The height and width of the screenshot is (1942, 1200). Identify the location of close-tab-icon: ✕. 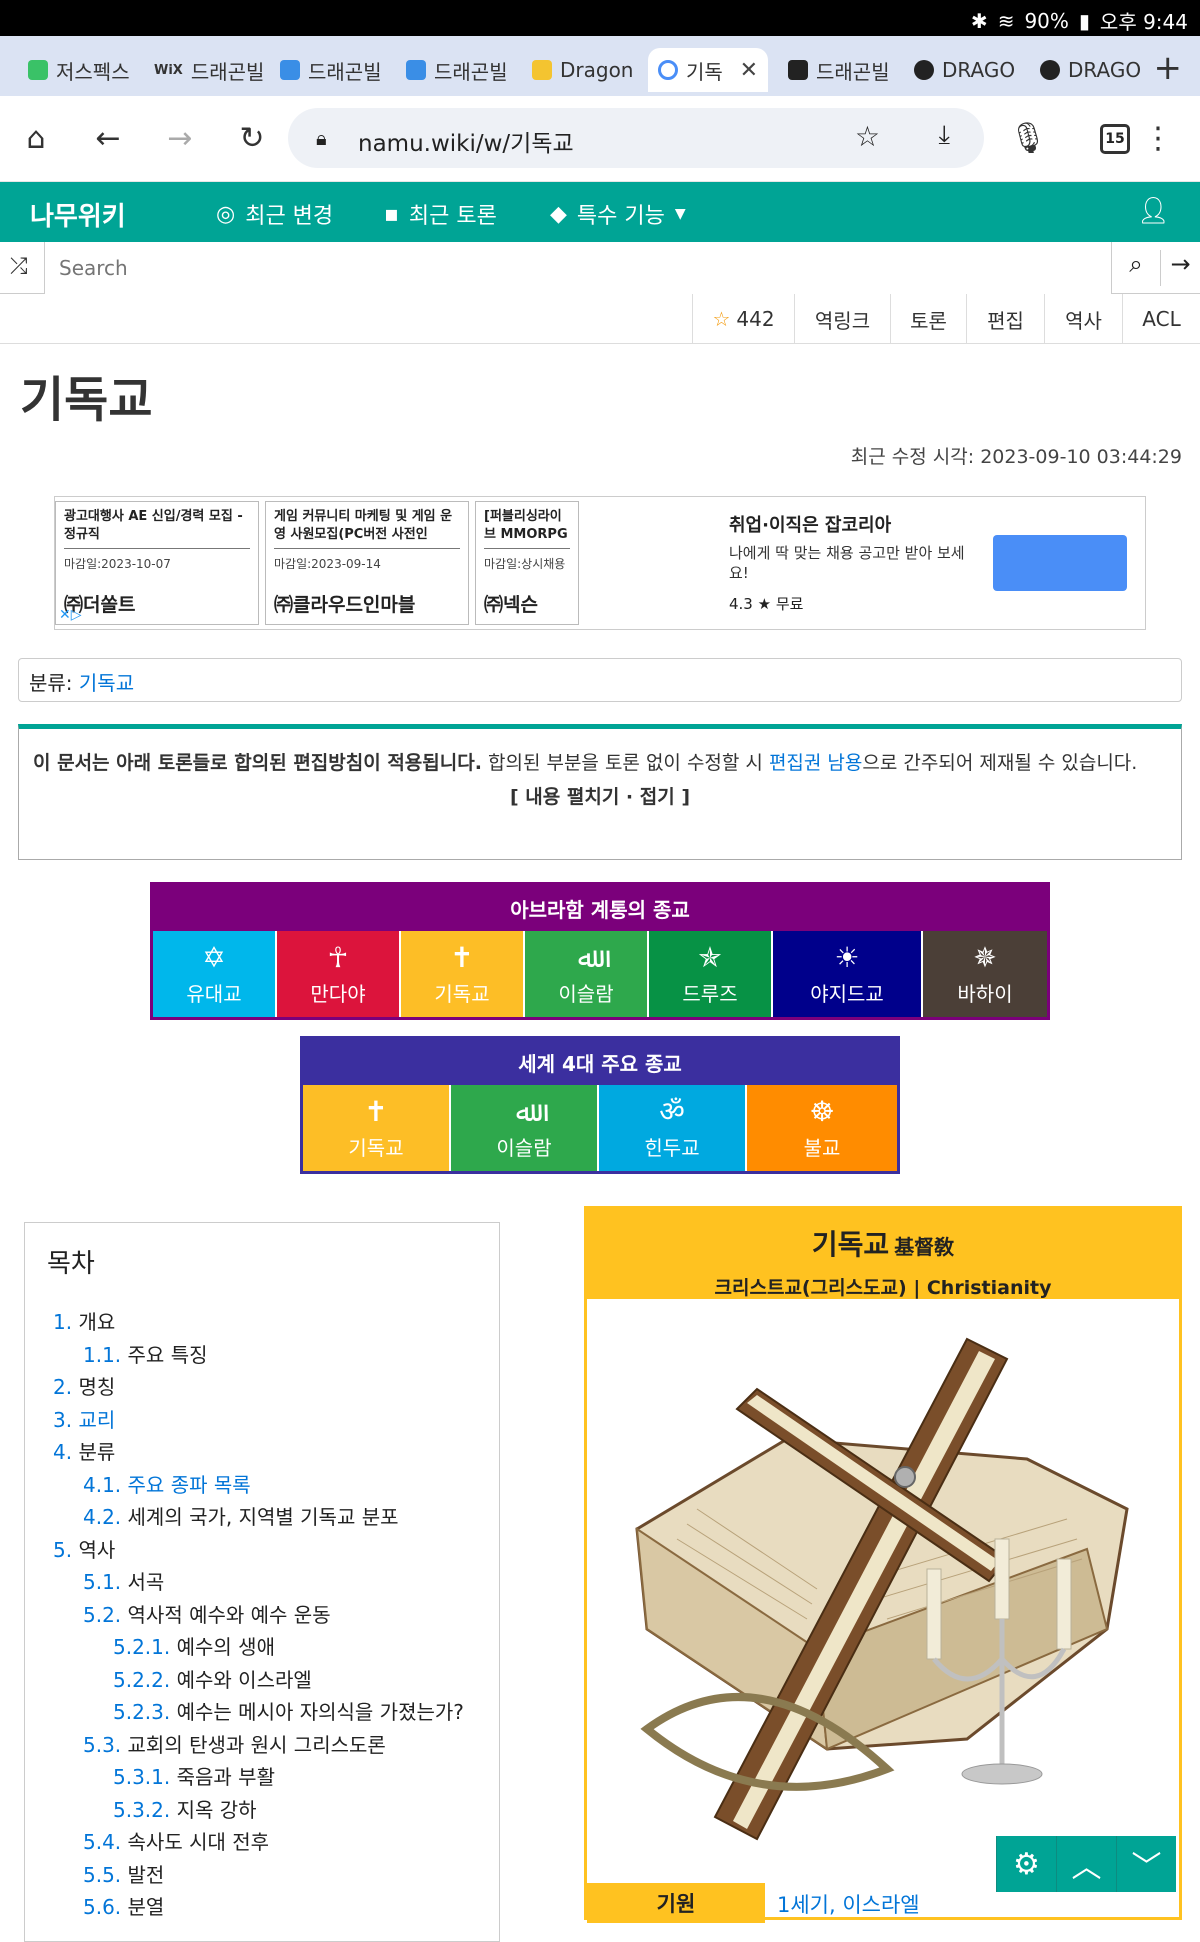
(749, 70).